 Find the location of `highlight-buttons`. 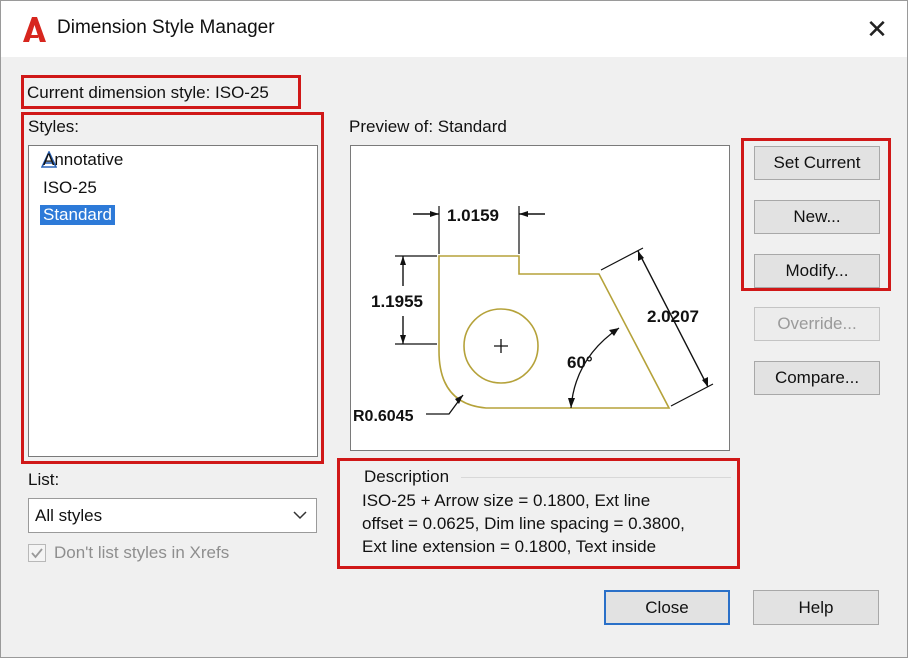

highlight-buttons is located at coordinates (816, 214).